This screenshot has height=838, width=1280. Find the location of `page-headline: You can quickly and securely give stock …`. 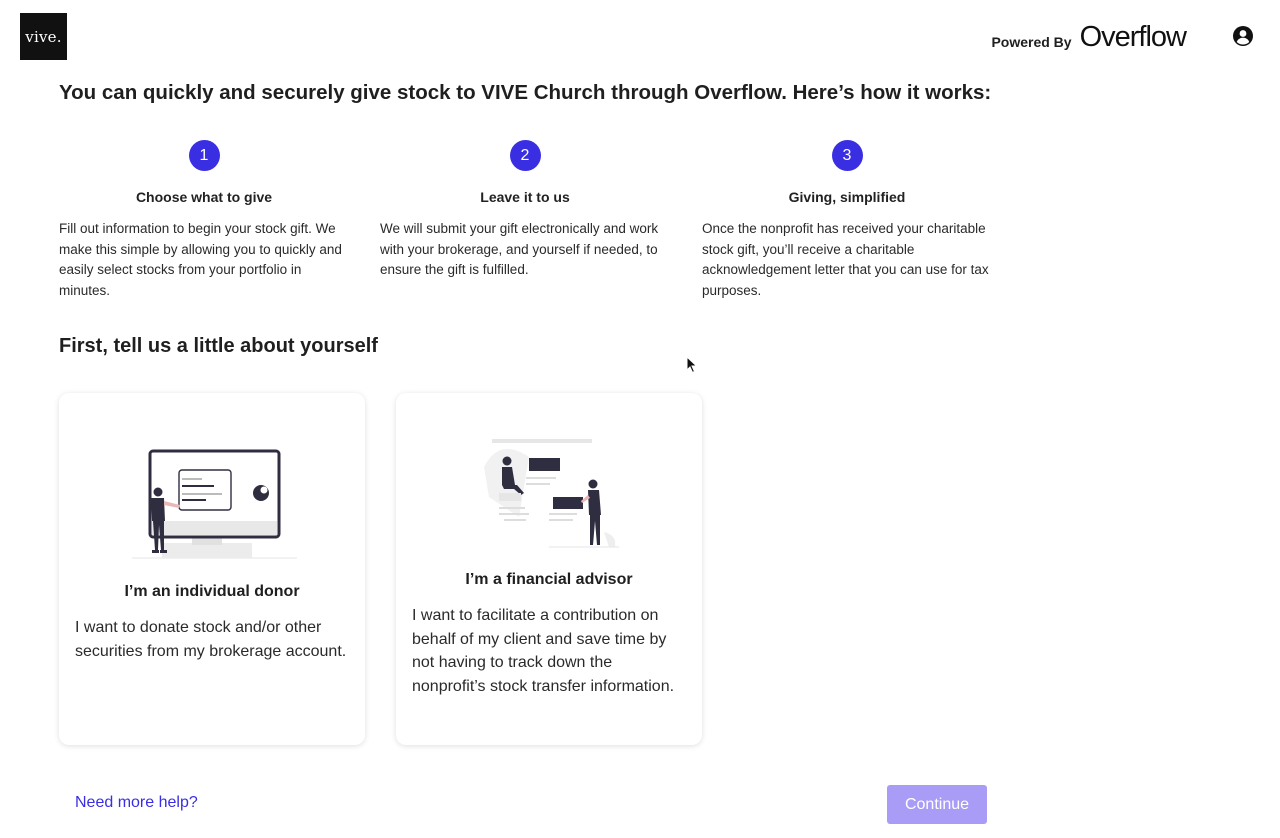

page-headline: You can quickly and securely give stock … is located at coordinates (525, 92).